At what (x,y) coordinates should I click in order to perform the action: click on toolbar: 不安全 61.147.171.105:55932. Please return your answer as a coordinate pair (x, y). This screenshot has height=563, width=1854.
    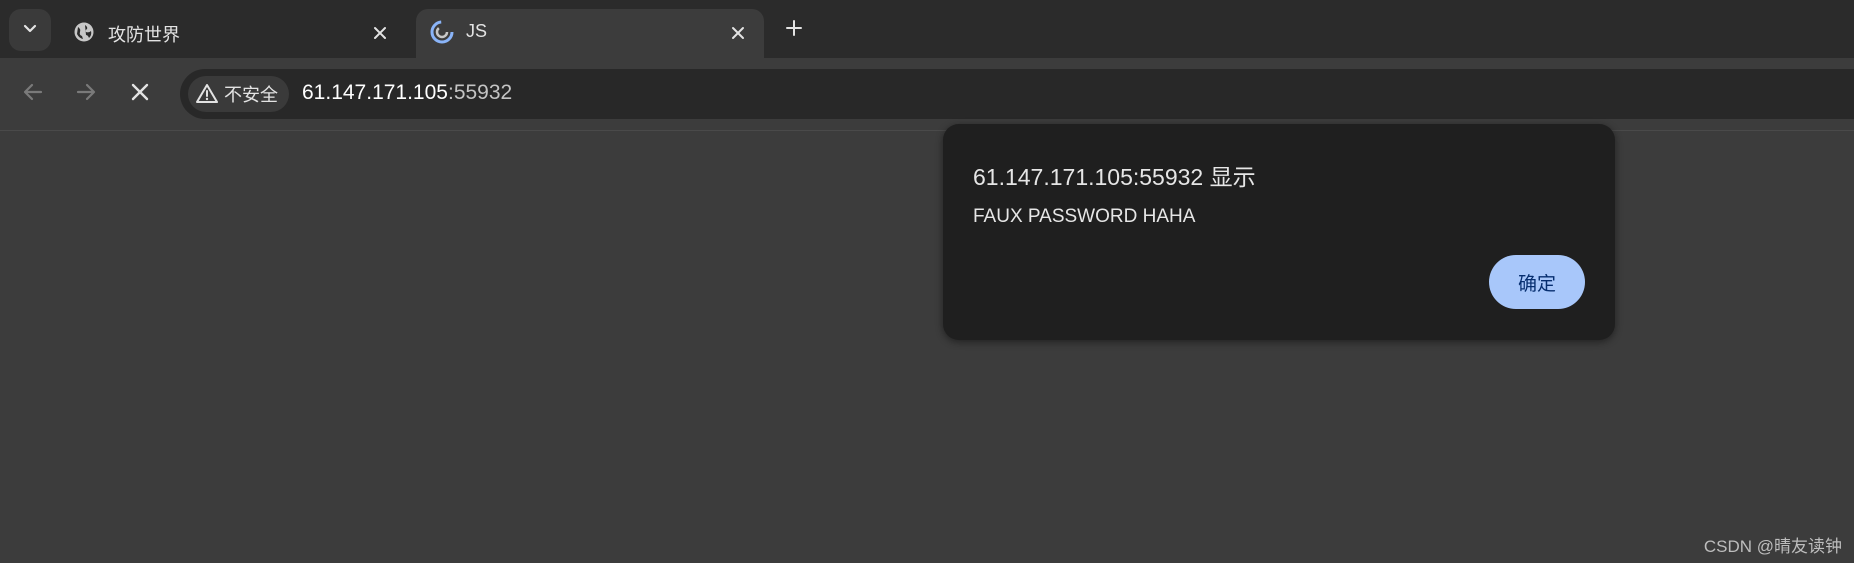
    Looking at the image, I should click on (927, 94).